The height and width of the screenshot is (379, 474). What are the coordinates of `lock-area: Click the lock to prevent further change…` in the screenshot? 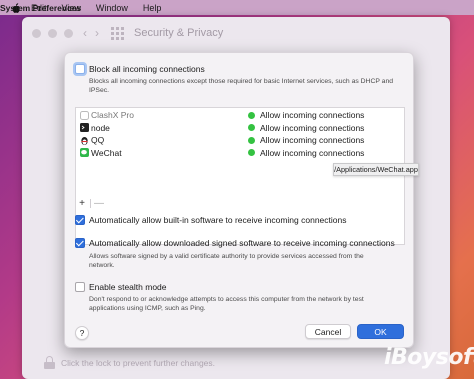 It's located at (129, 362).